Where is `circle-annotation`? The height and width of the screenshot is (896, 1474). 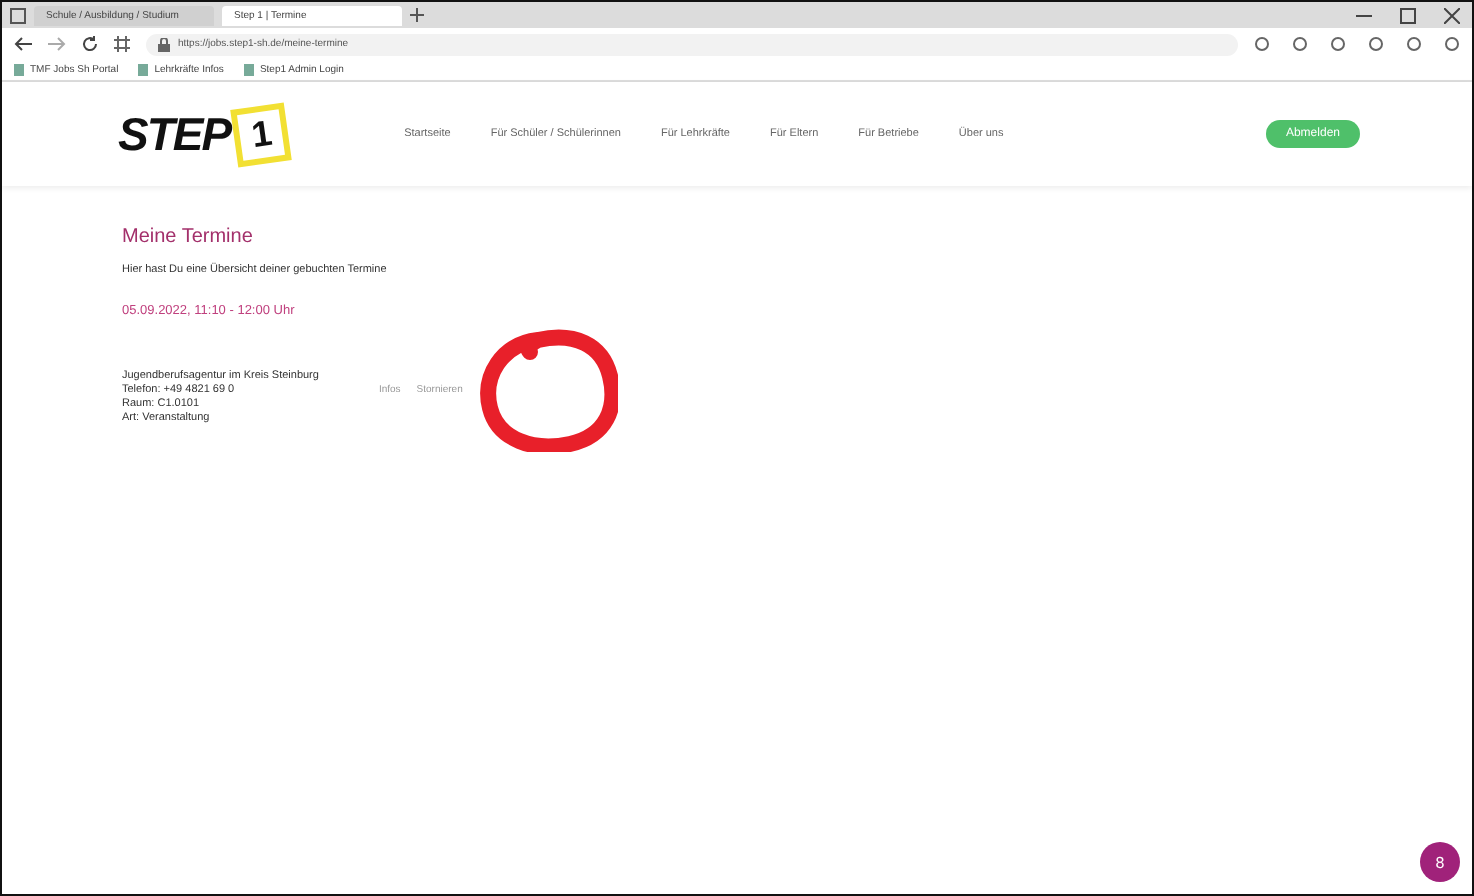
circle-annotation is located at coordinates (548, 390).